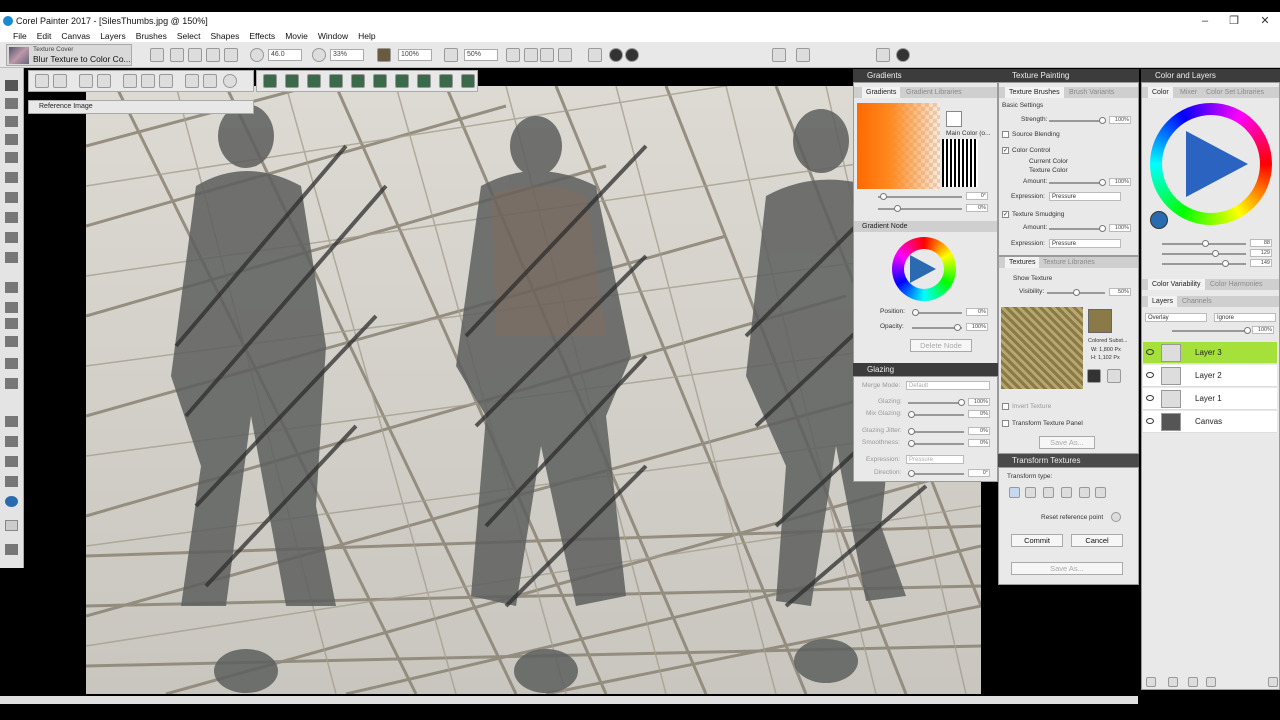  I want to click on dock-brush-2-icon, so click(292, 81).